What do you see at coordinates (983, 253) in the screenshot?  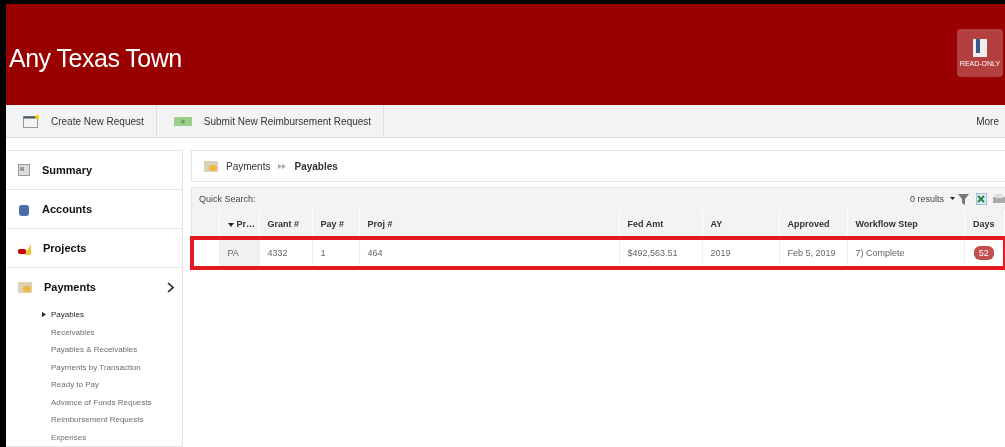 I see `days-badge: 52` at bounding box center [983, 253].